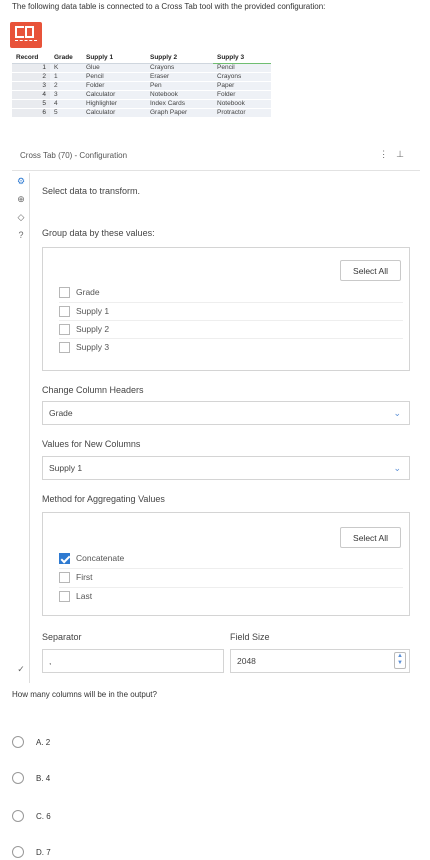  Describe the element at coordinates (114, 58) in the screenshot. I see `header-supply-1: Supply 1` at that location.